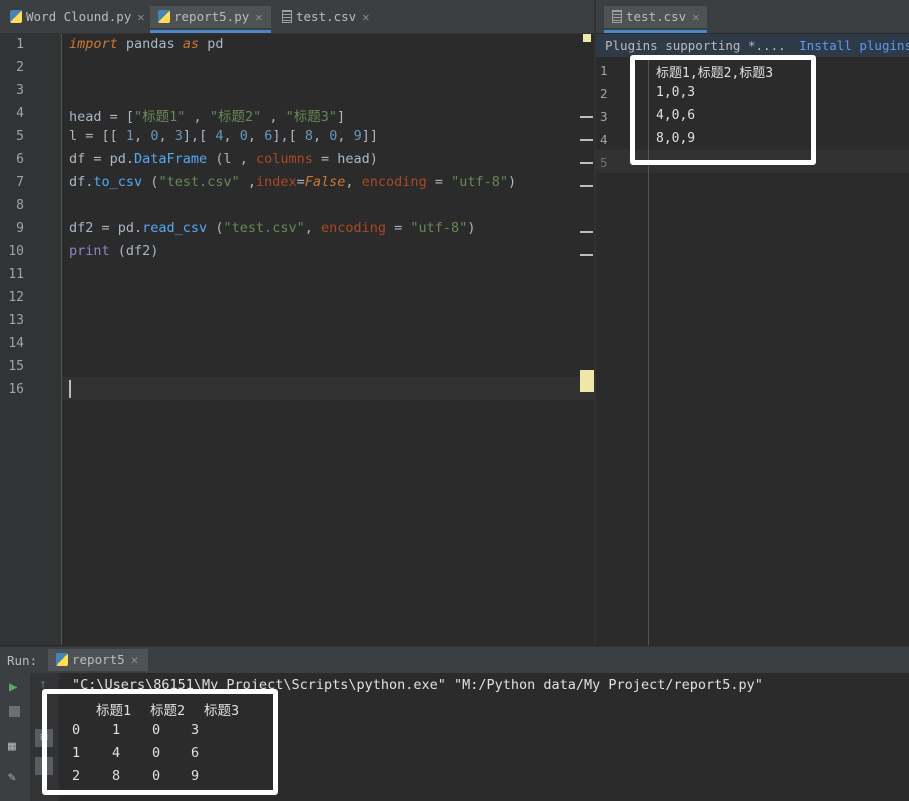 The height and width of the screenshot is (801, 909). I want to click on current-line-highlight, so click(297, 388).